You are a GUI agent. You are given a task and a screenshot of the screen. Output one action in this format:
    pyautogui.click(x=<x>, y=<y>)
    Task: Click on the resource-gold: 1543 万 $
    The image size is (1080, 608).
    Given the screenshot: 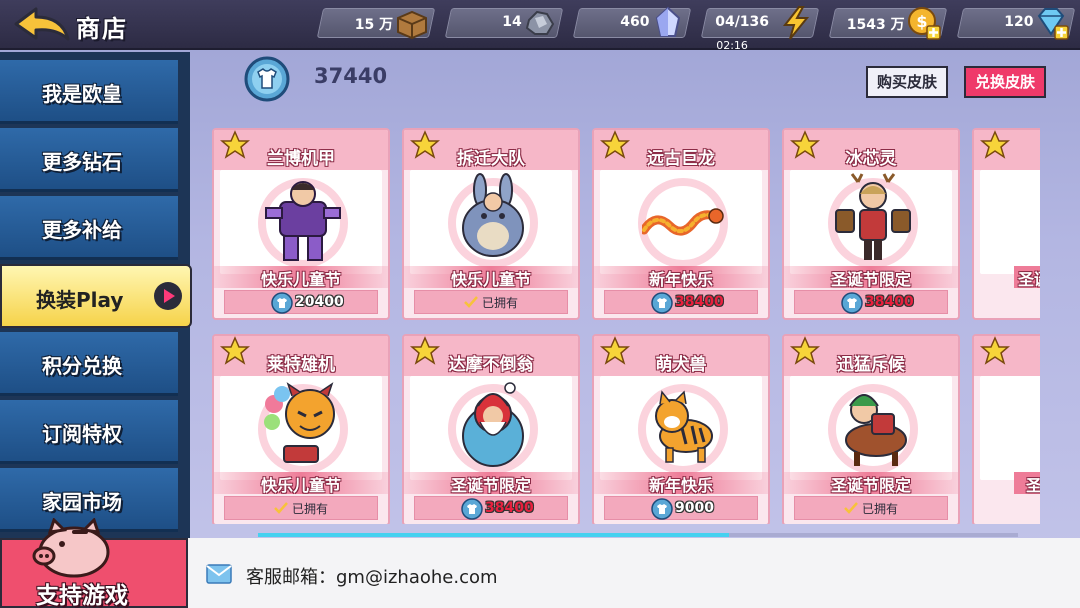 What is the action you would take?
    pyautogui.click(x=888, y=23)
    